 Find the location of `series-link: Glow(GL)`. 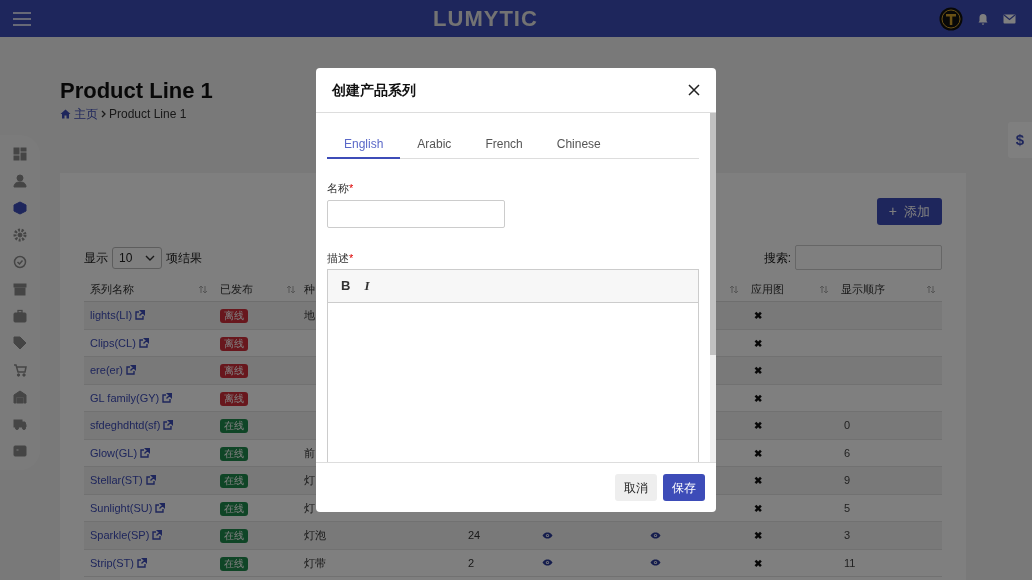

series-link: Glow(GL) is located at coordinates (114, 452).